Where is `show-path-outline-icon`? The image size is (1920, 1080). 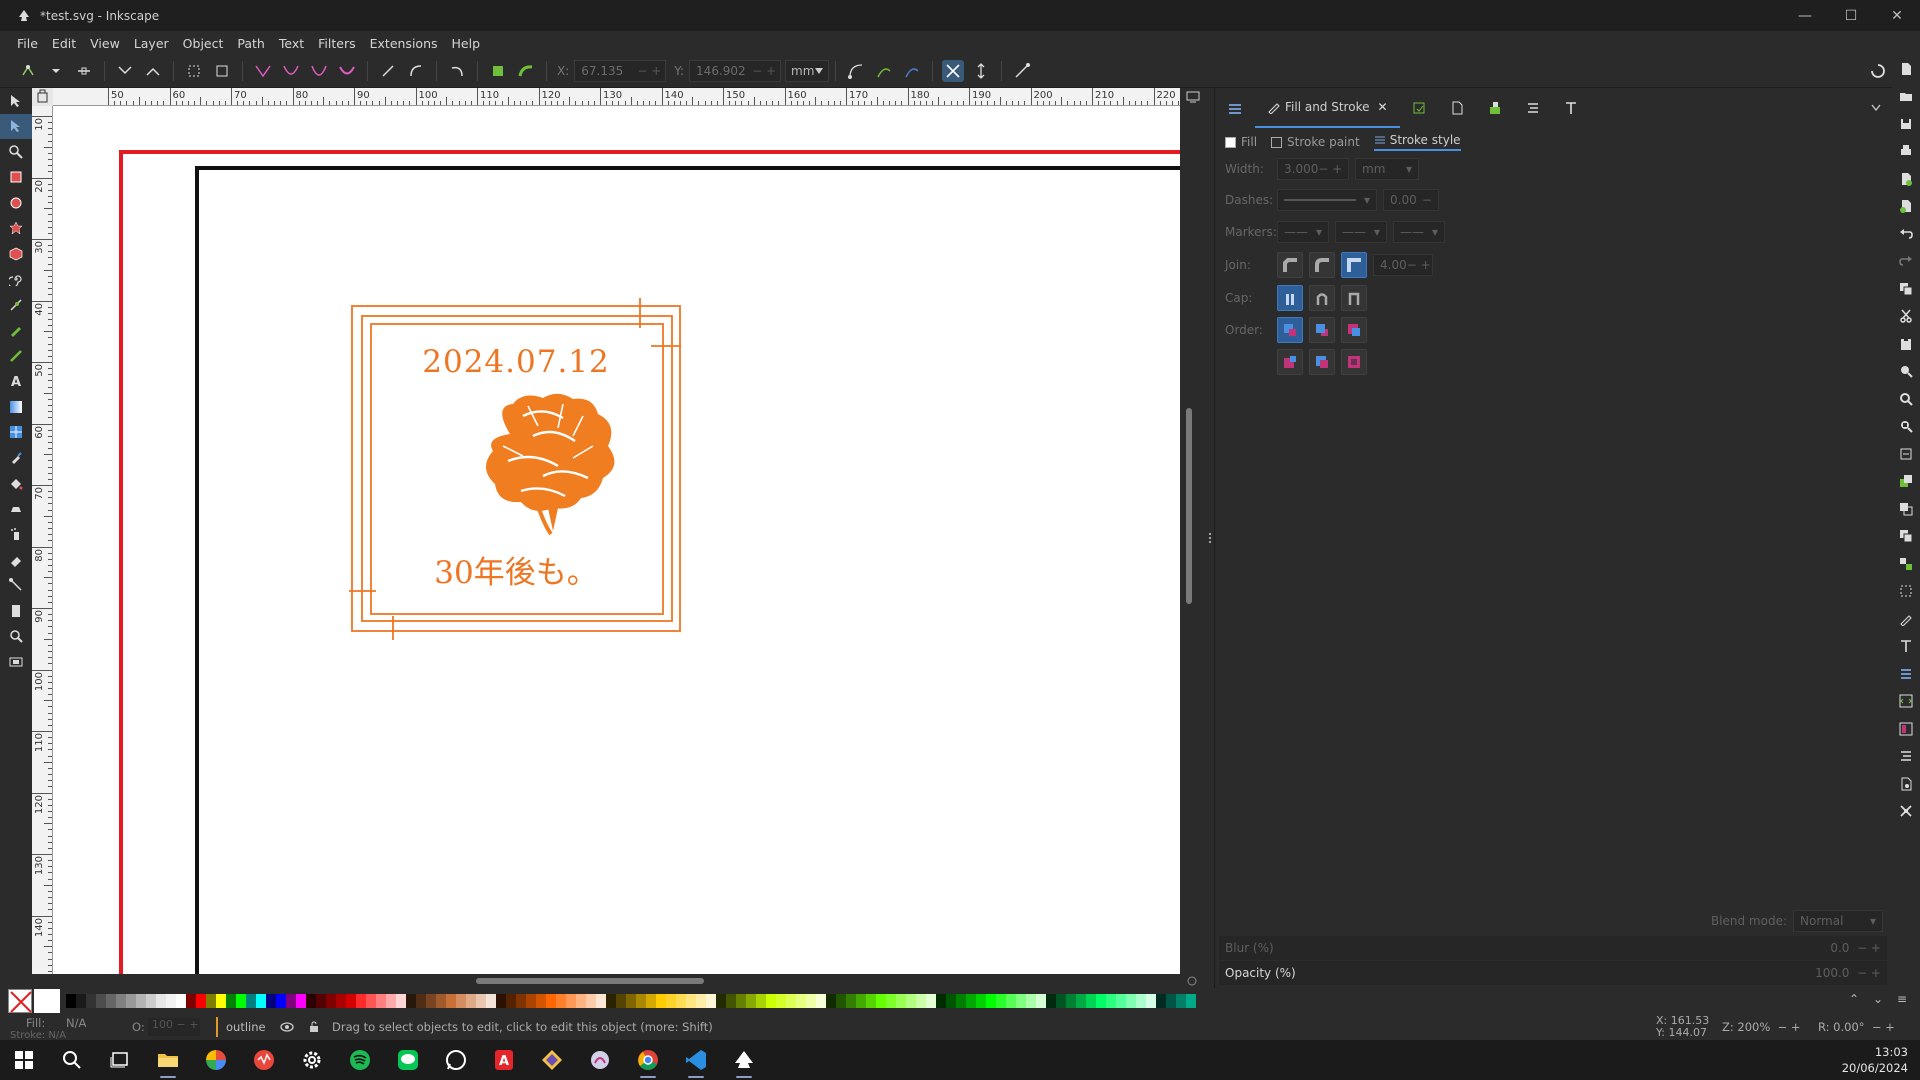
show-path-outline-icon is located at coordinates (912, 71).